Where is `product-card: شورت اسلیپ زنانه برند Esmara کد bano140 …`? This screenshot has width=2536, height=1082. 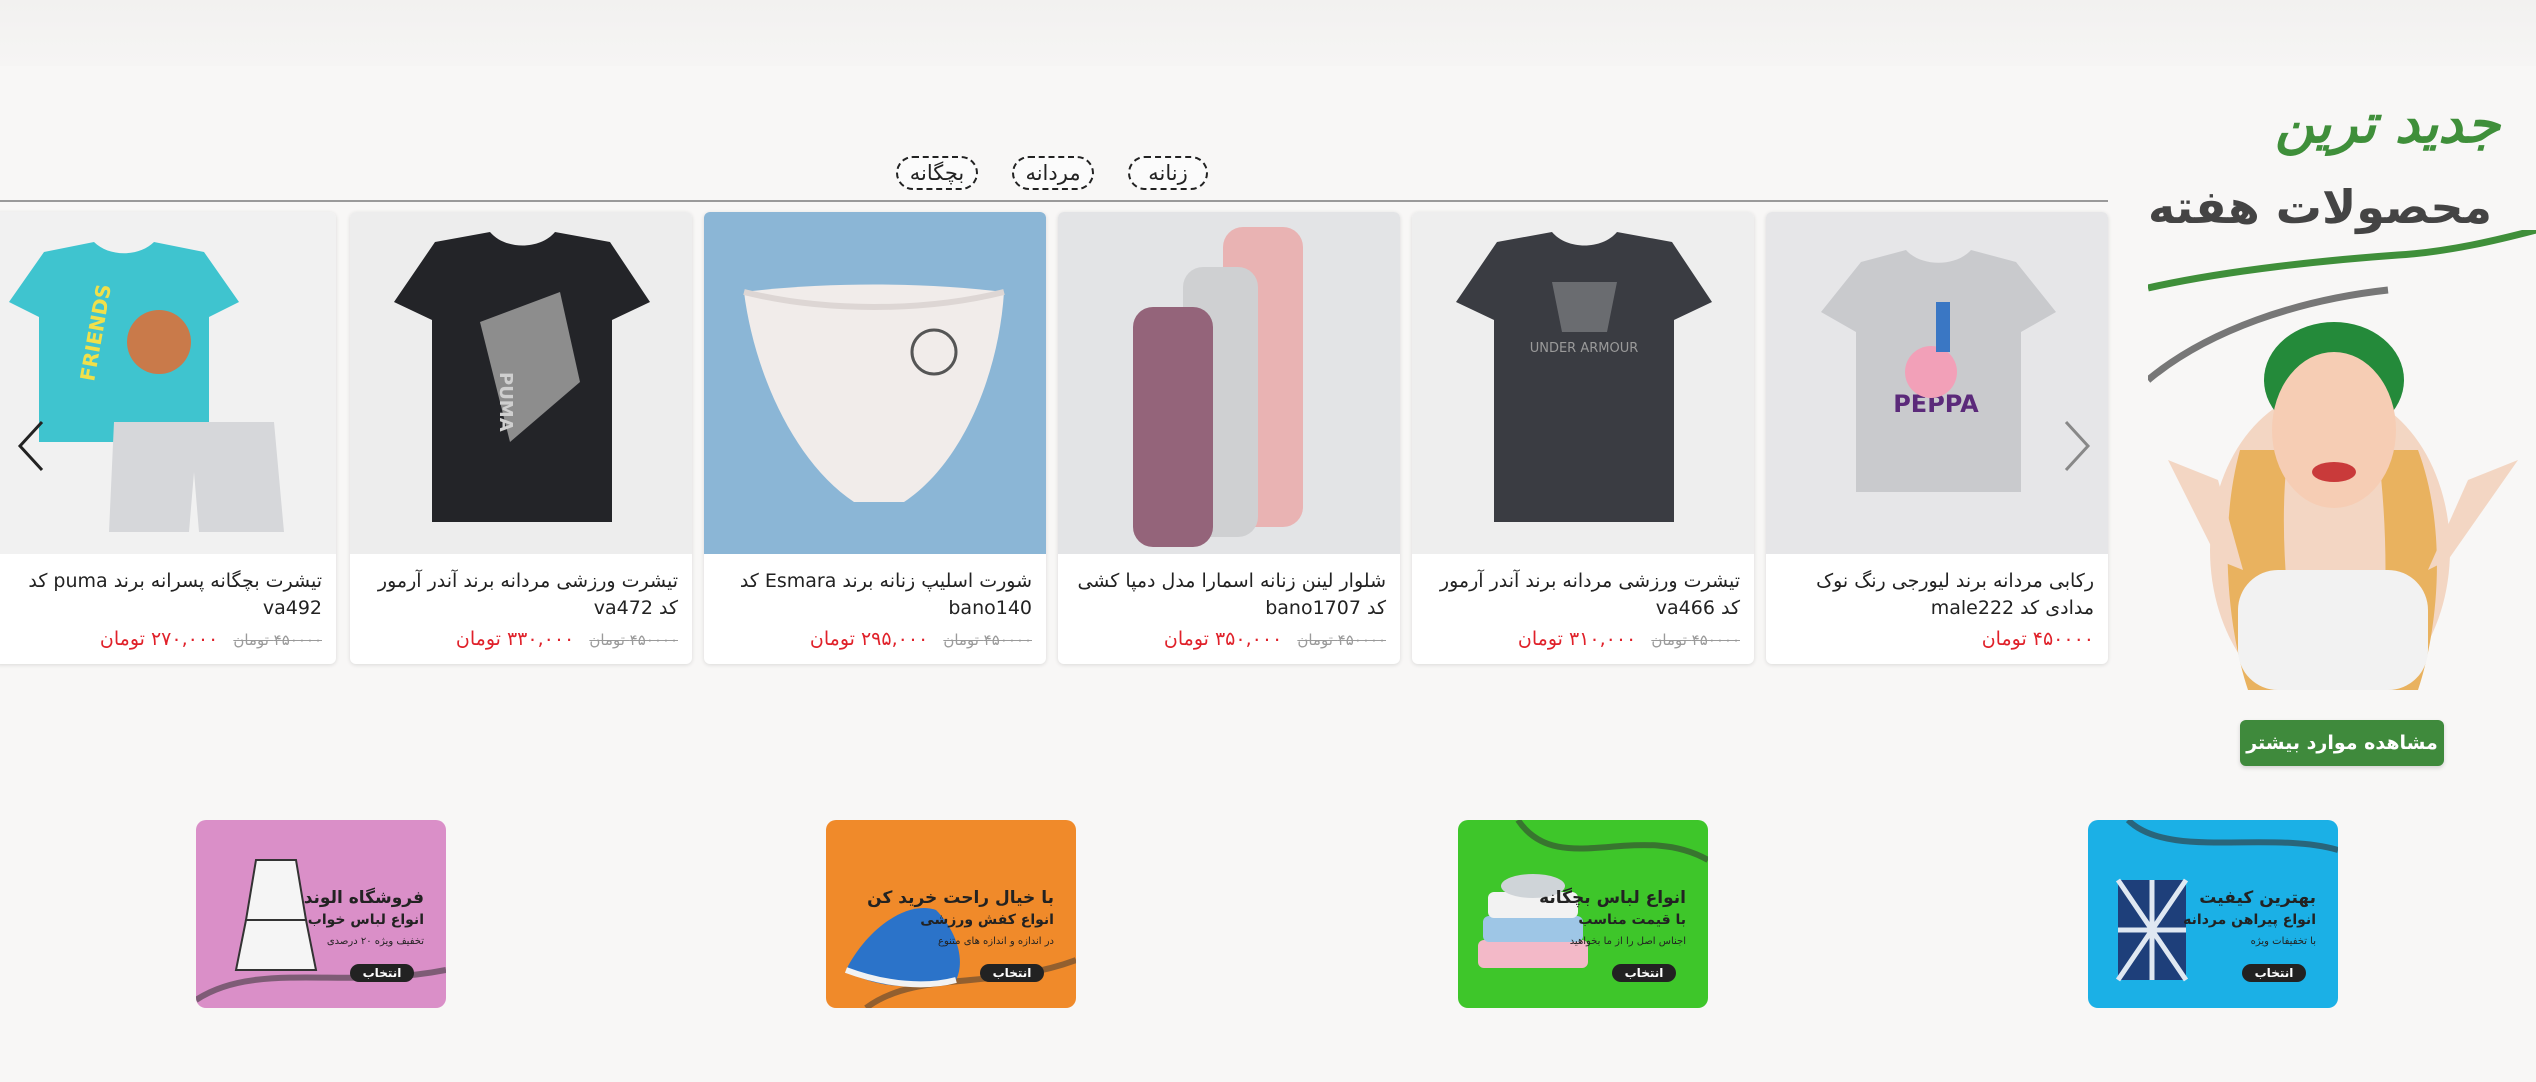 product-card: شورت اسلیپ زنانه برند Esmara کد bano140 … is located at coordinates (875, 438).